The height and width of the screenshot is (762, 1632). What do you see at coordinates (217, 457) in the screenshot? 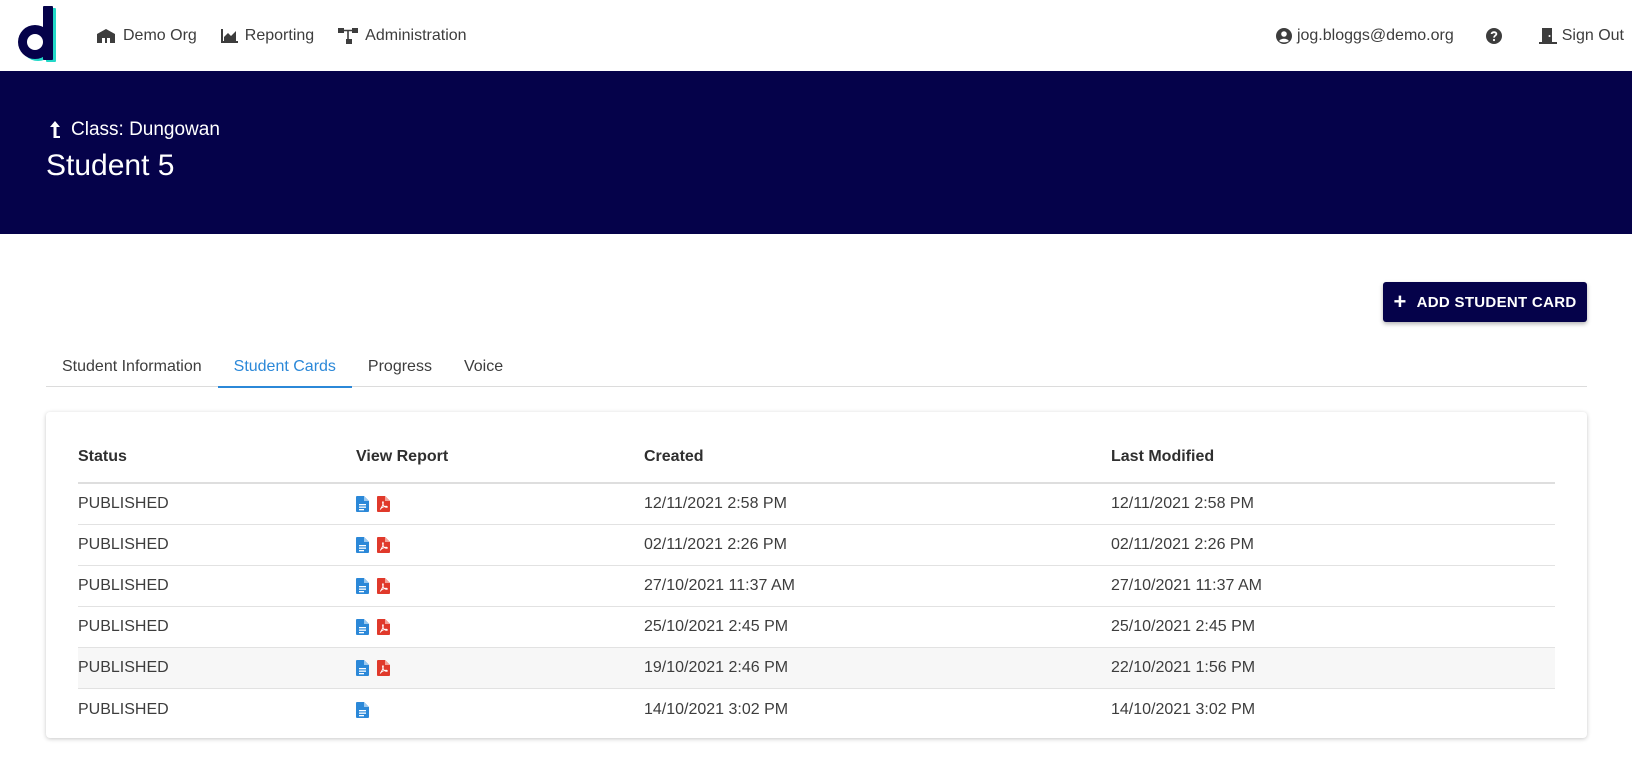
I see `header-status: Status` at bounding box center [217, 457].